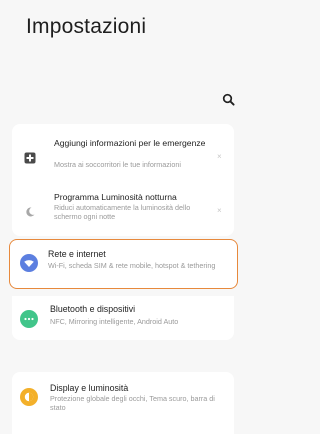  I want to click on network-icon-badge, so click(29, 263).